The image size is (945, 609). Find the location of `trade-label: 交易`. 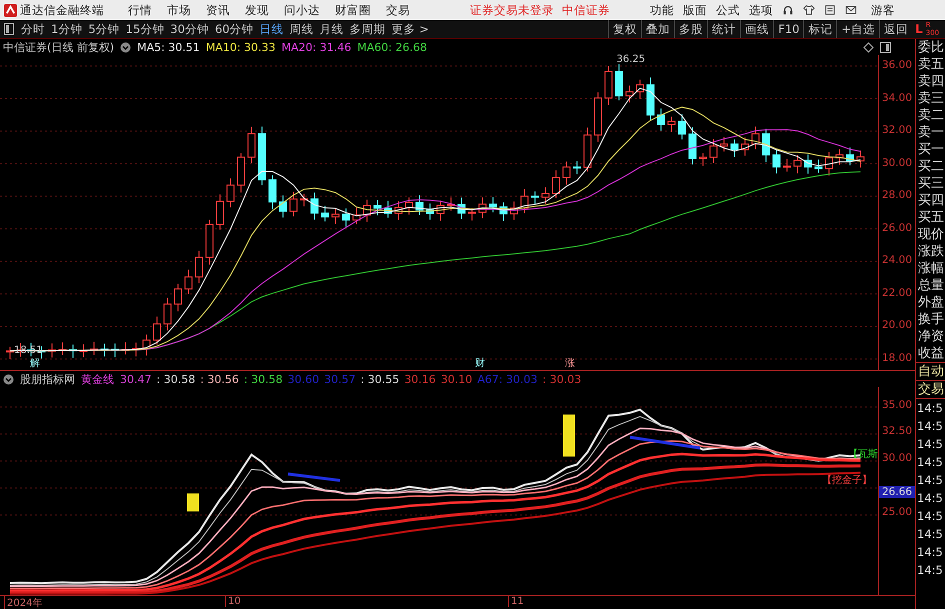

trade-label: 交易 is located at coordinates (930, 390).